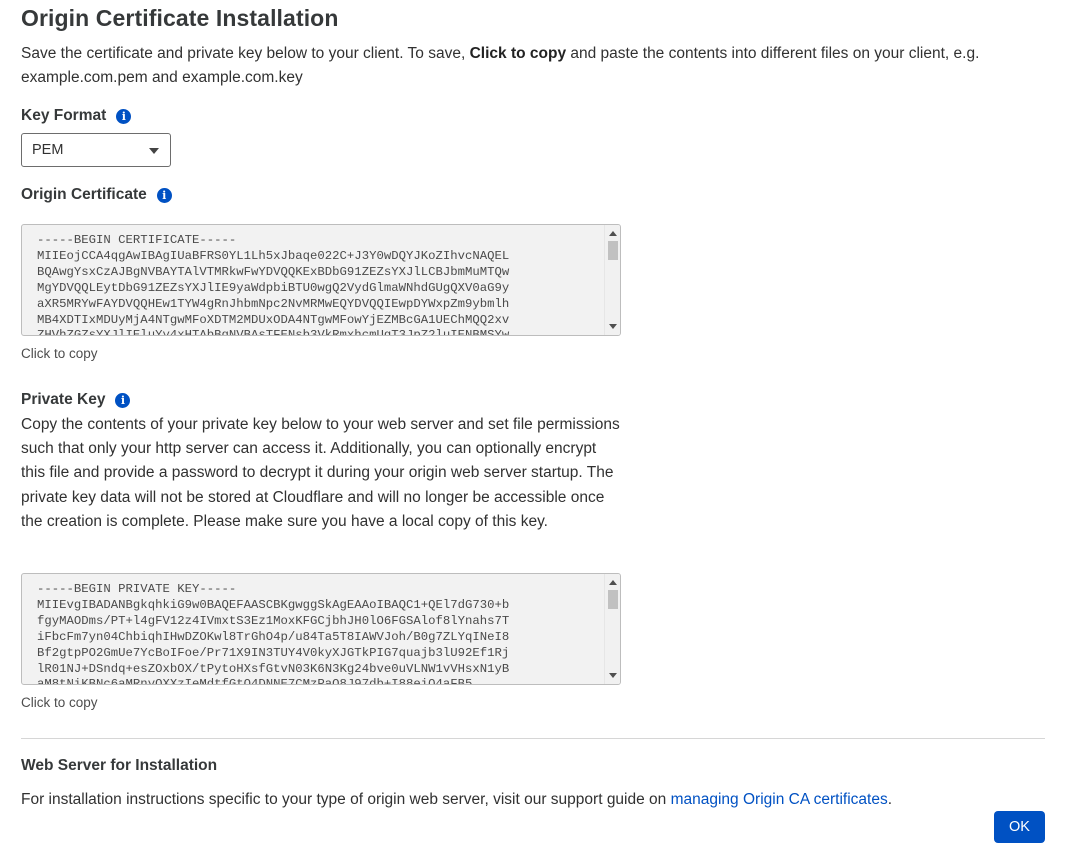  I want to click on key-format-selected: PEM, so click(48, 150).